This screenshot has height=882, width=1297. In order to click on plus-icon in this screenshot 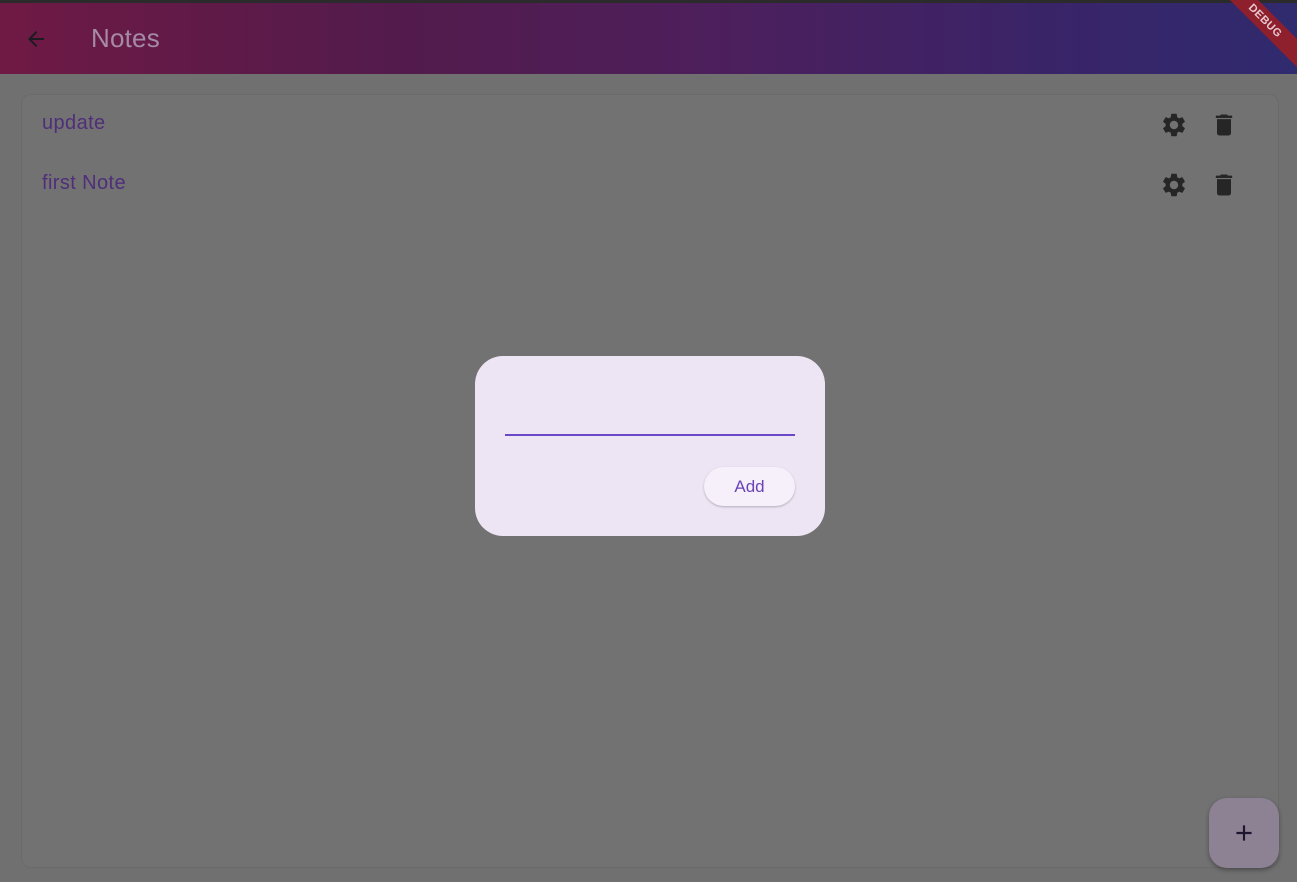, I will do `click(1244, 833)`.